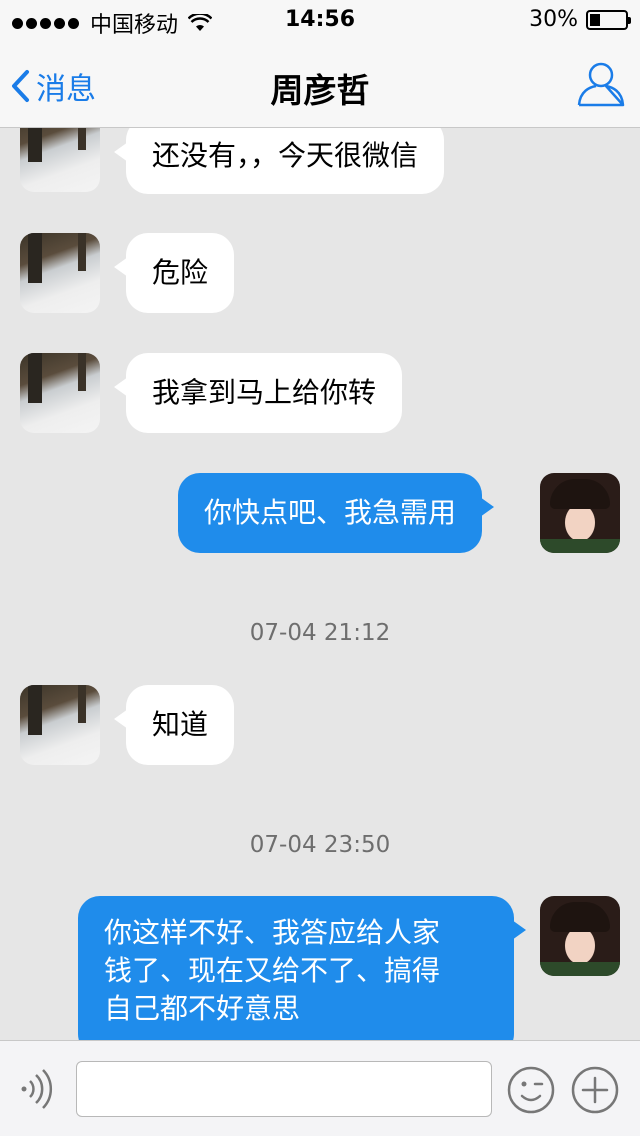  What do you see at coordinates (38, 1089) in the screenshot?
I see `voice-icon` at bounding box center [38, 1089].